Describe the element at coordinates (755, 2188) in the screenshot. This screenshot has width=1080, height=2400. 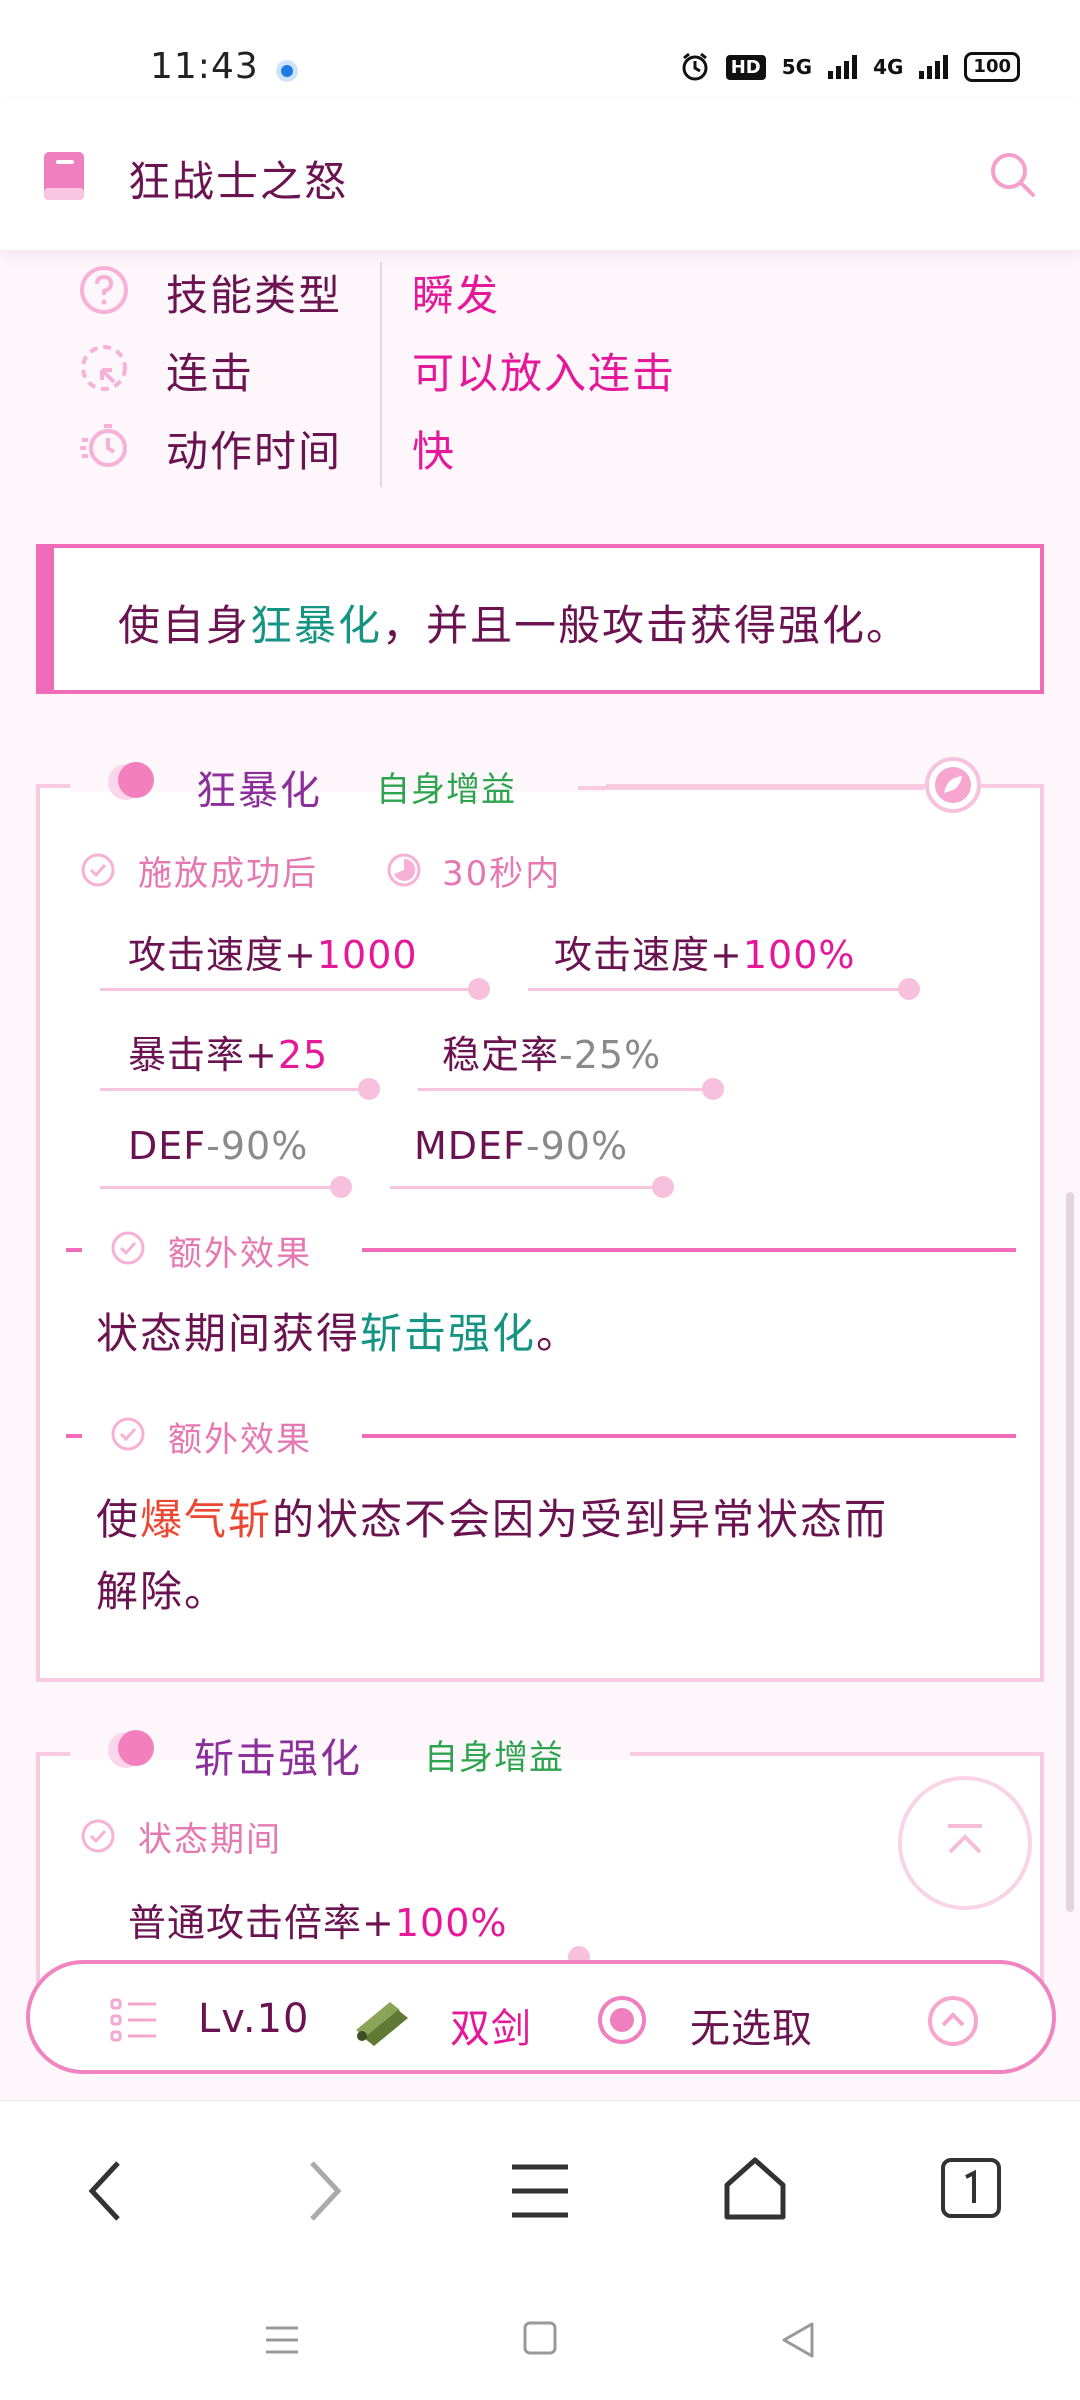
I see `home-icon` at that location.